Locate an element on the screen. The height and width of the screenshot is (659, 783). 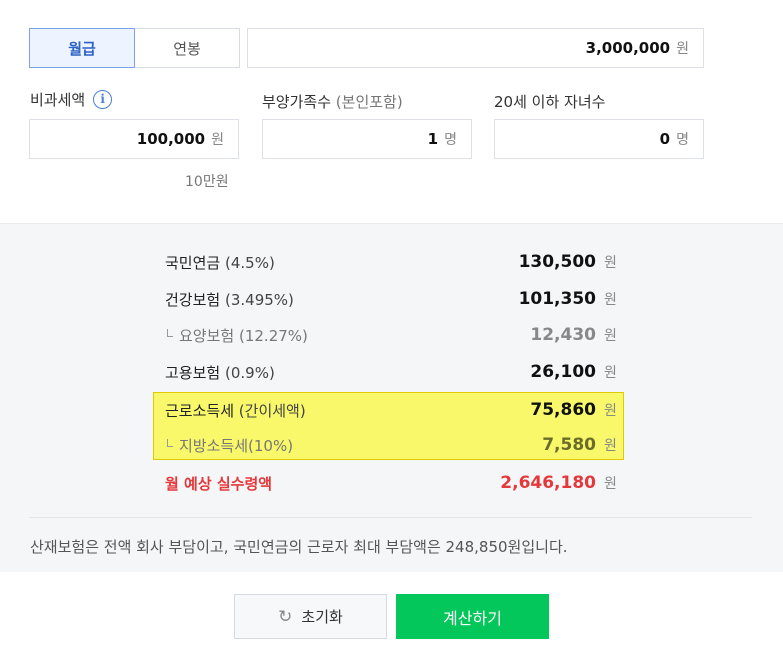
calculate-label: 계산하기 is located at coordinates (472, 618).